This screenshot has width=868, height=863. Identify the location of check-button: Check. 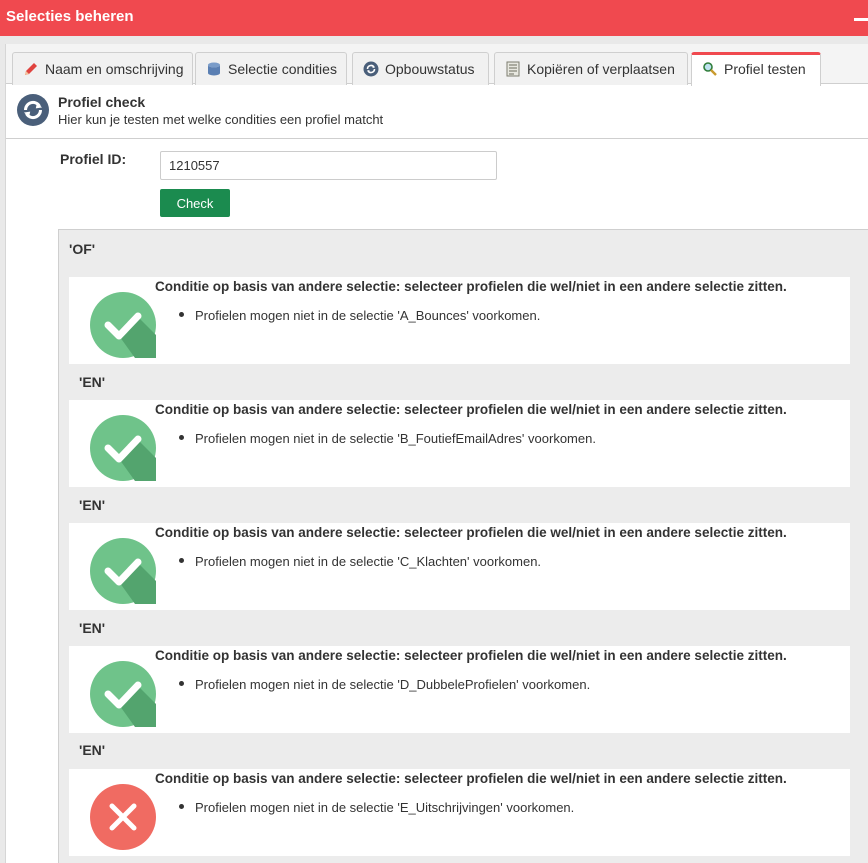
(195, 203).